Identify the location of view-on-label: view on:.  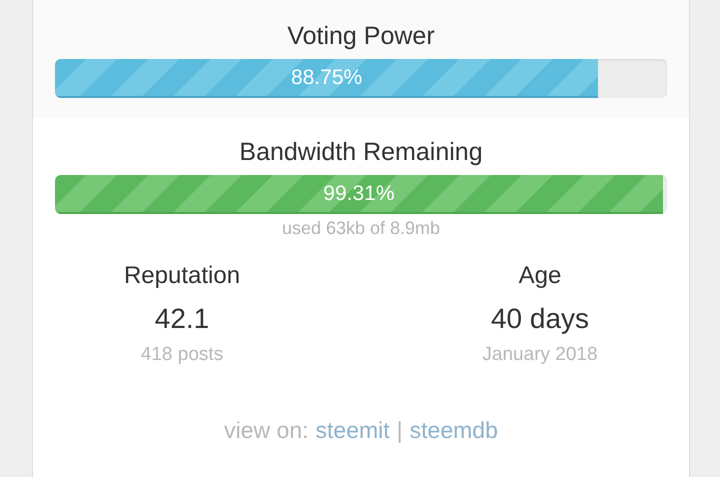
(266, 430).